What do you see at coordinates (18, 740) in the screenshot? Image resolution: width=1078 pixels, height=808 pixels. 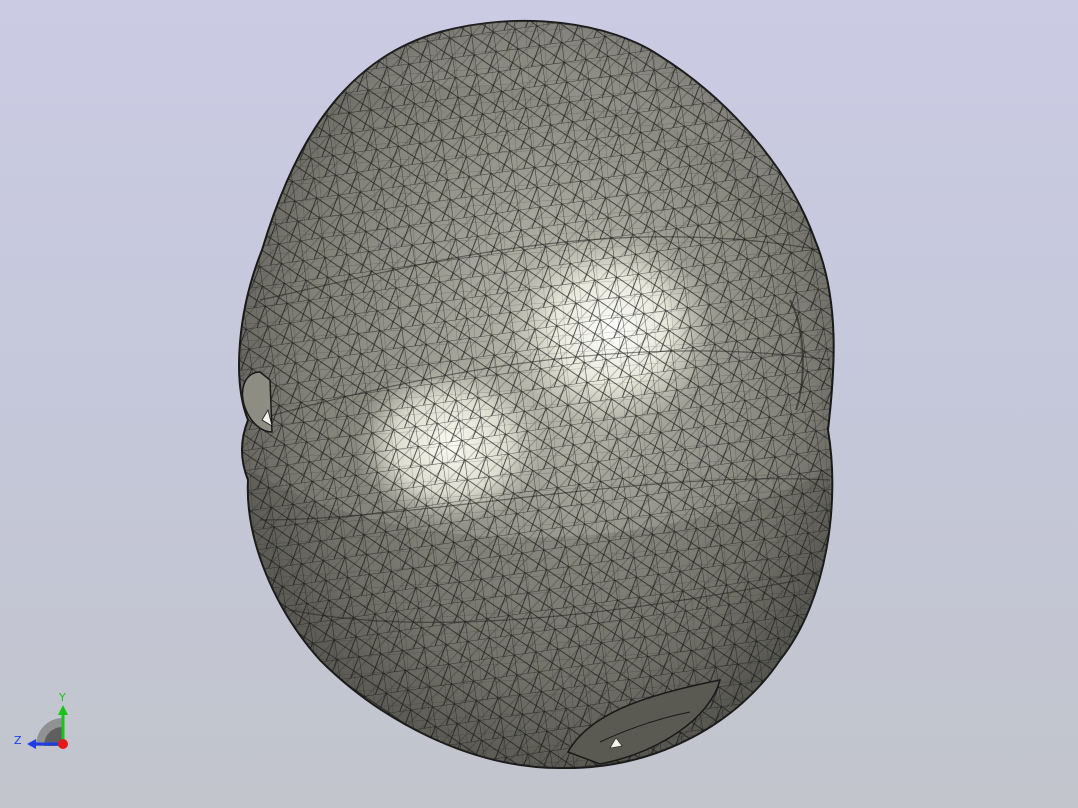 I see `triad-z-label: Z` at bounding box center [18, 740].